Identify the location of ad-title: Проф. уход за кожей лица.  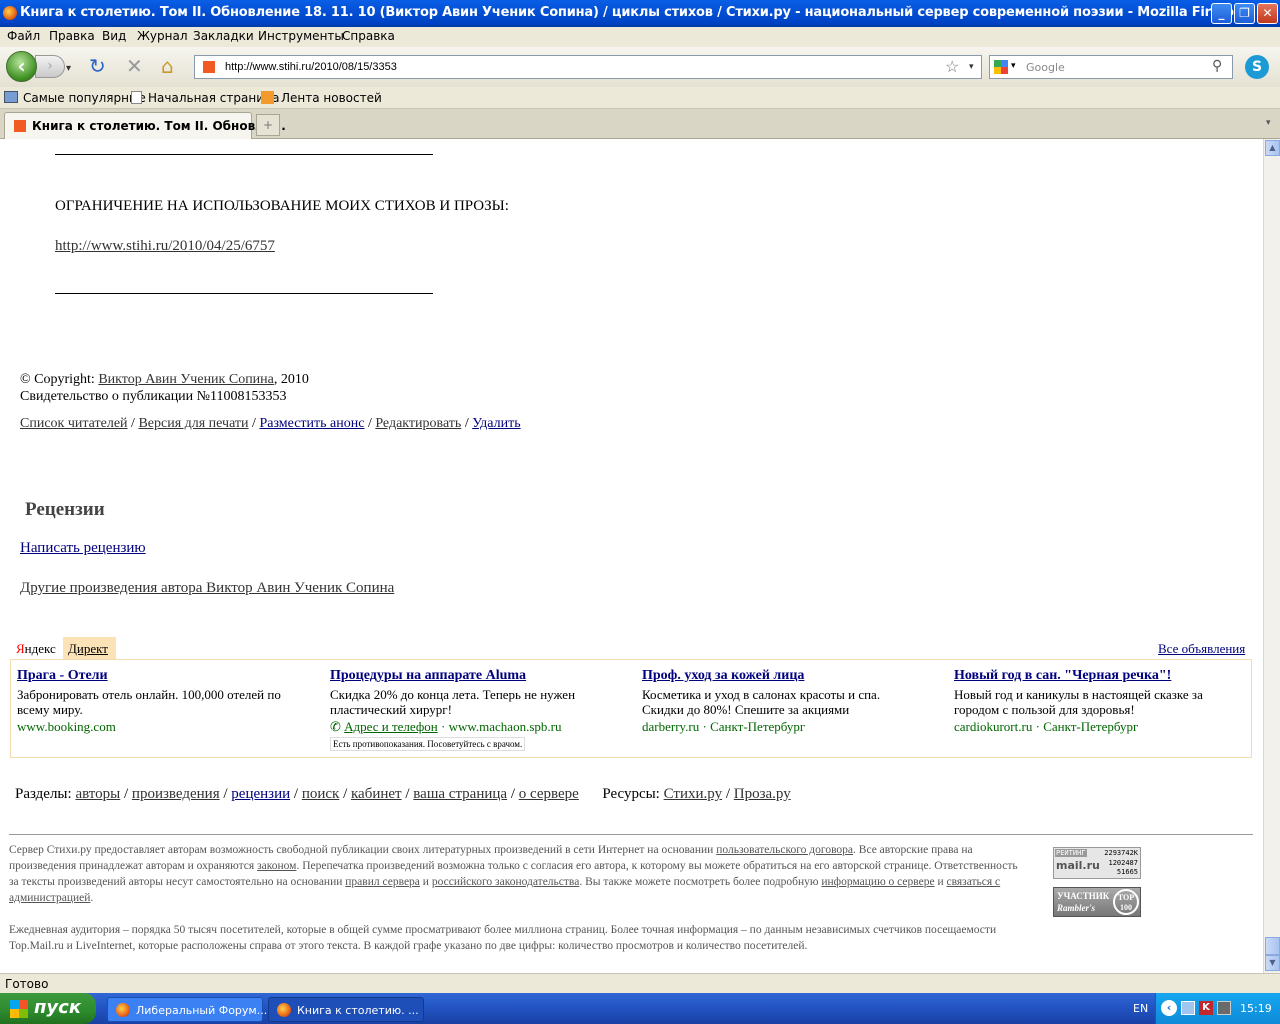
(782, 676).